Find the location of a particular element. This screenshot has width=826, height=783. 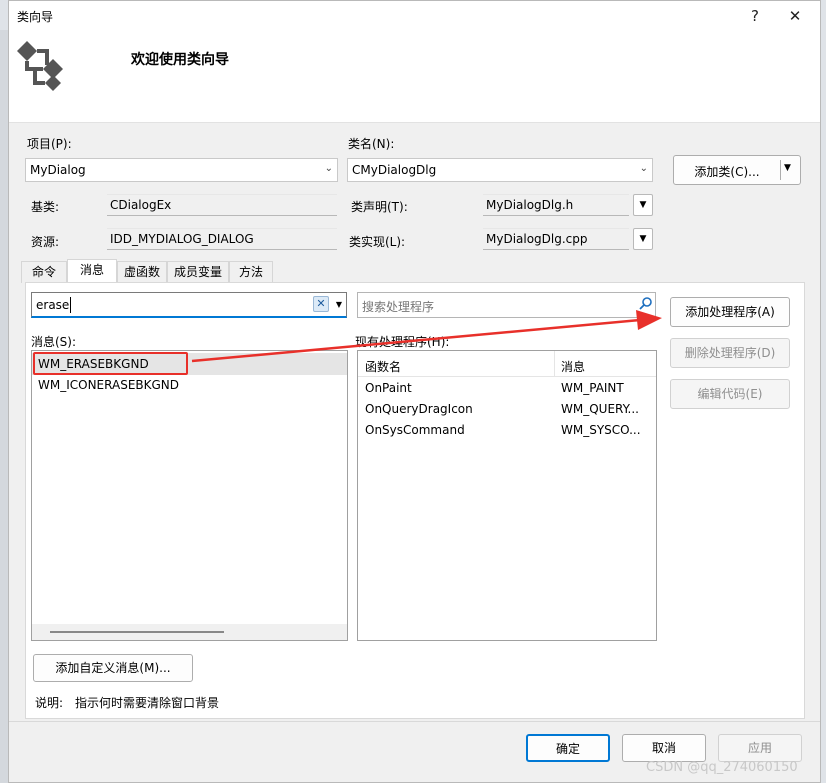

annotation-arrow is located at coordinates (426, 336).